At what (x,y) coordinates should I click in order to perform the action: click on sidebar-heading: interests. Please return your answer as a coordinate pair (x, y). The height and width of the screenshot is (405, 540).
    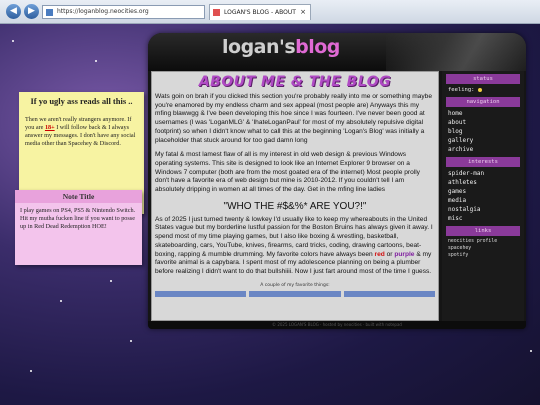
    Looking at the image, I should click on (483, 162).